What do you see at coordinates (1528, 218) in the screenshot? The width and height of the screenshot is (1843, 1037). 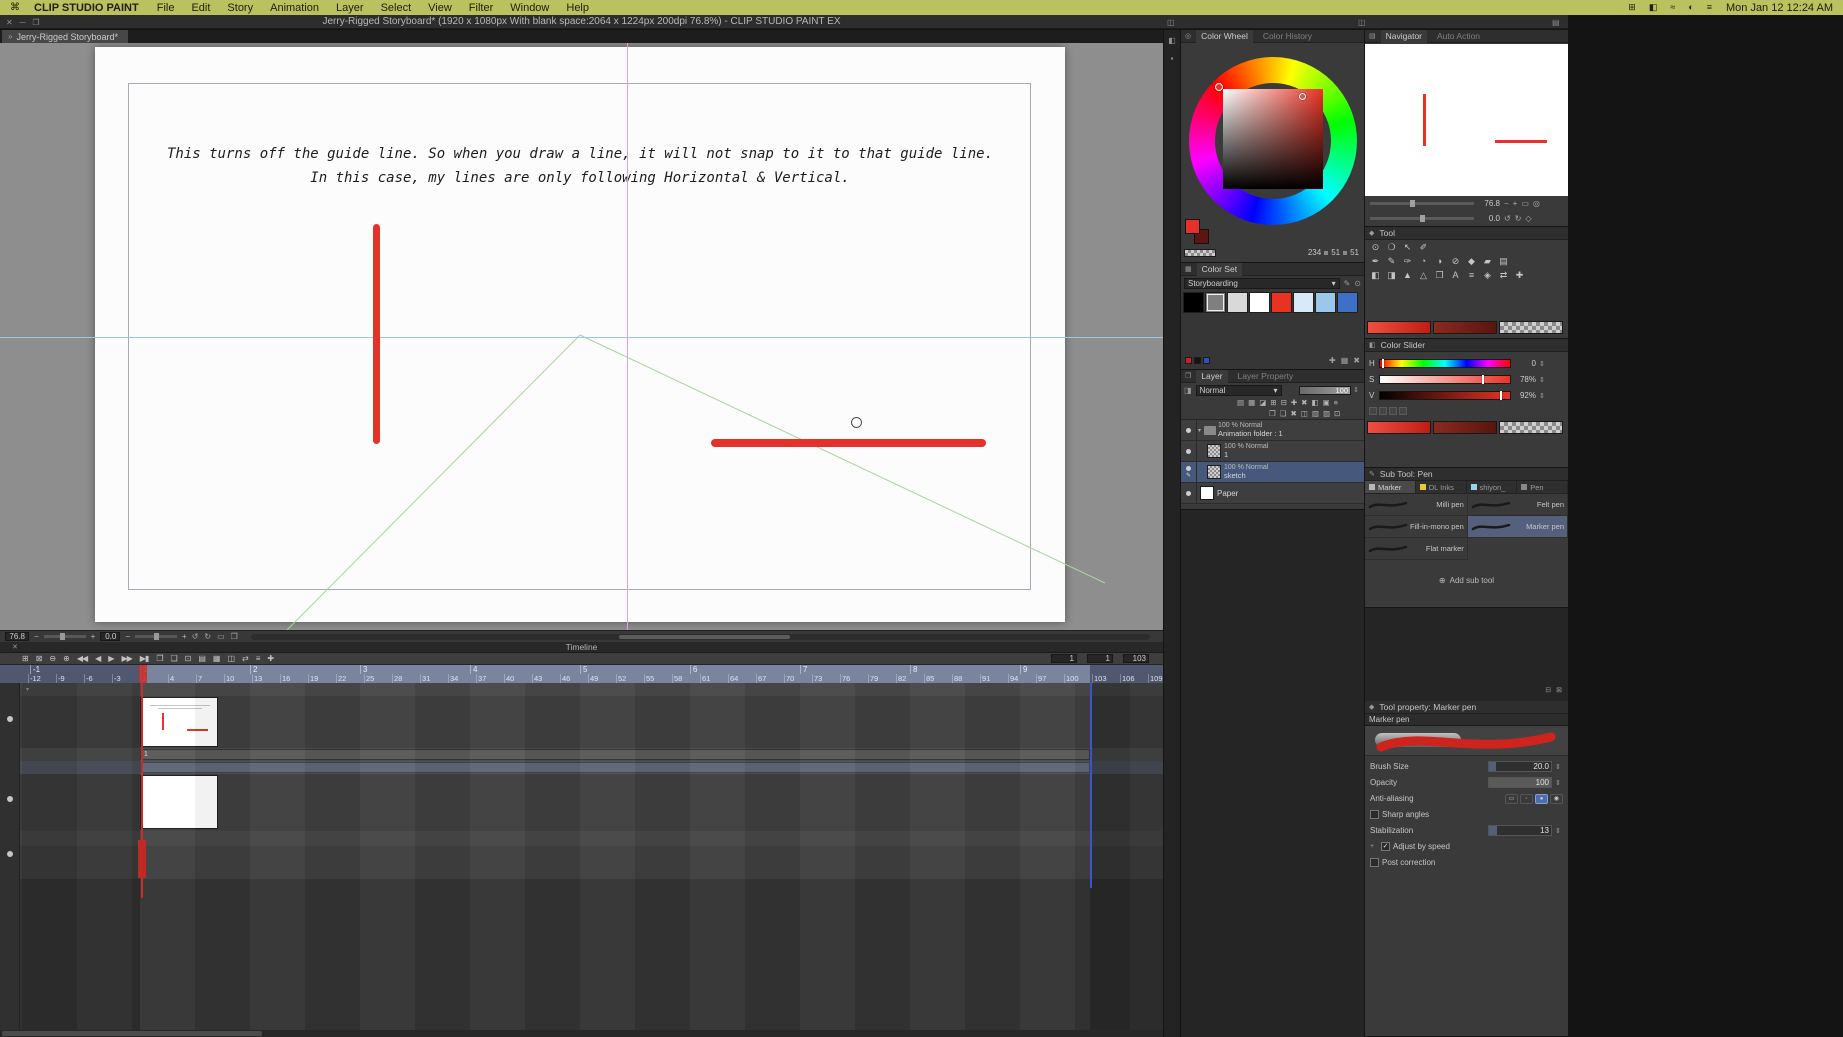 I see `navigator-rotate-icon: ◇` at bounding box center [1528, 218].